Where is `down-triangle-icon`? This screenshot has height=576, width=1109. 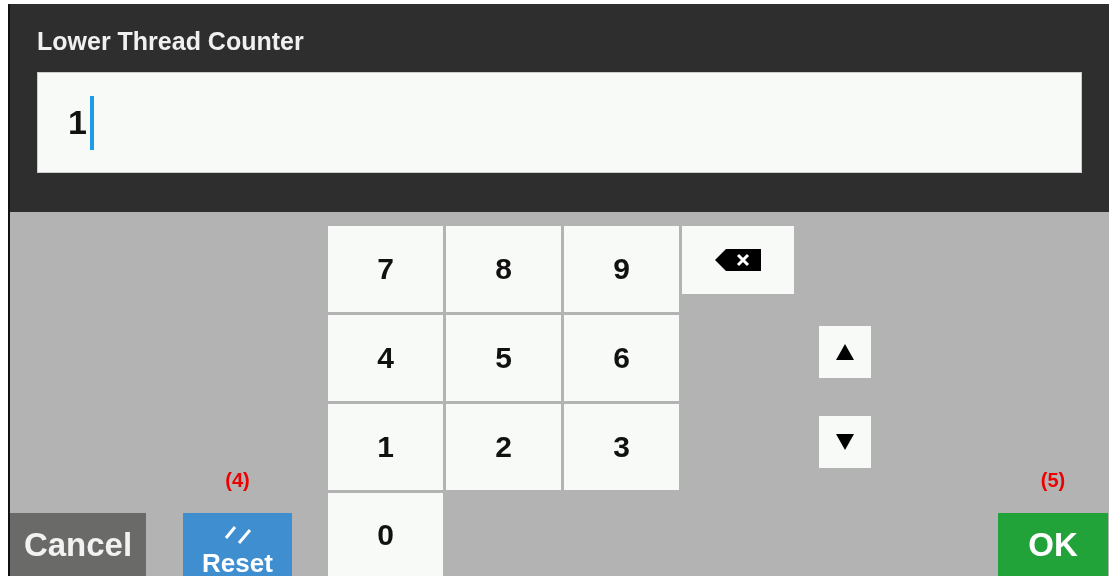
down-triangle-icon is located at coordinates (845, 442).